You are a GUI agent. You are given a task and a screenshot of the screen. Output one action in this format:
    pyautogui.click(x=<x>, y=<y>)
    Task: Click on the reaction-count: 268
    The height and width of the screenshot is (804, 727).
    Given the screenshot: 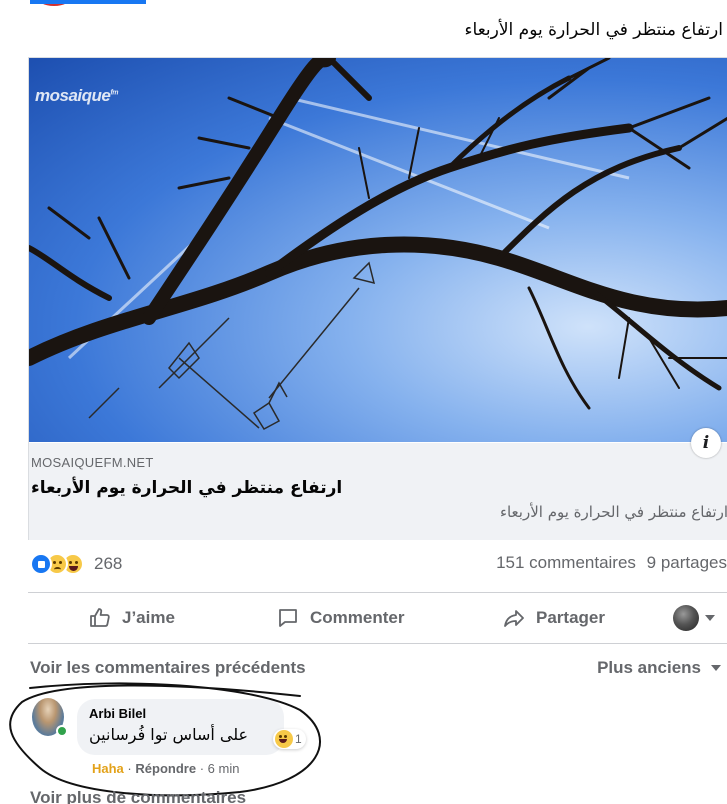 What is the action you would take?
    pyautogui.click(x=108, y=564)
    